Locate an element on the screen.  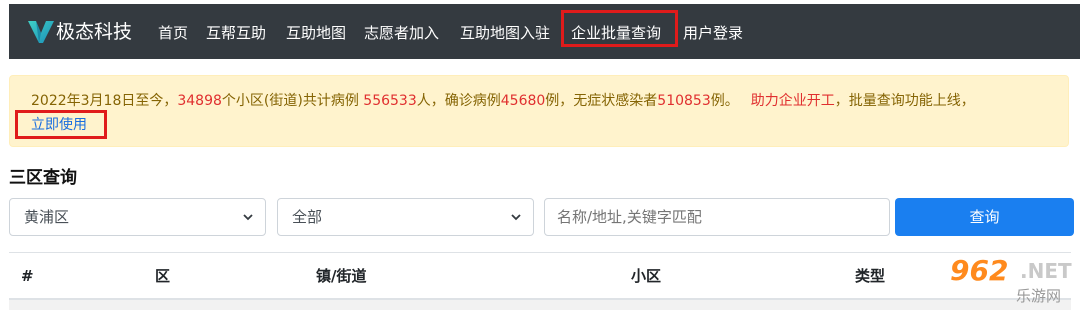
total-cases: 556533 is located at coordinates (387, 101).